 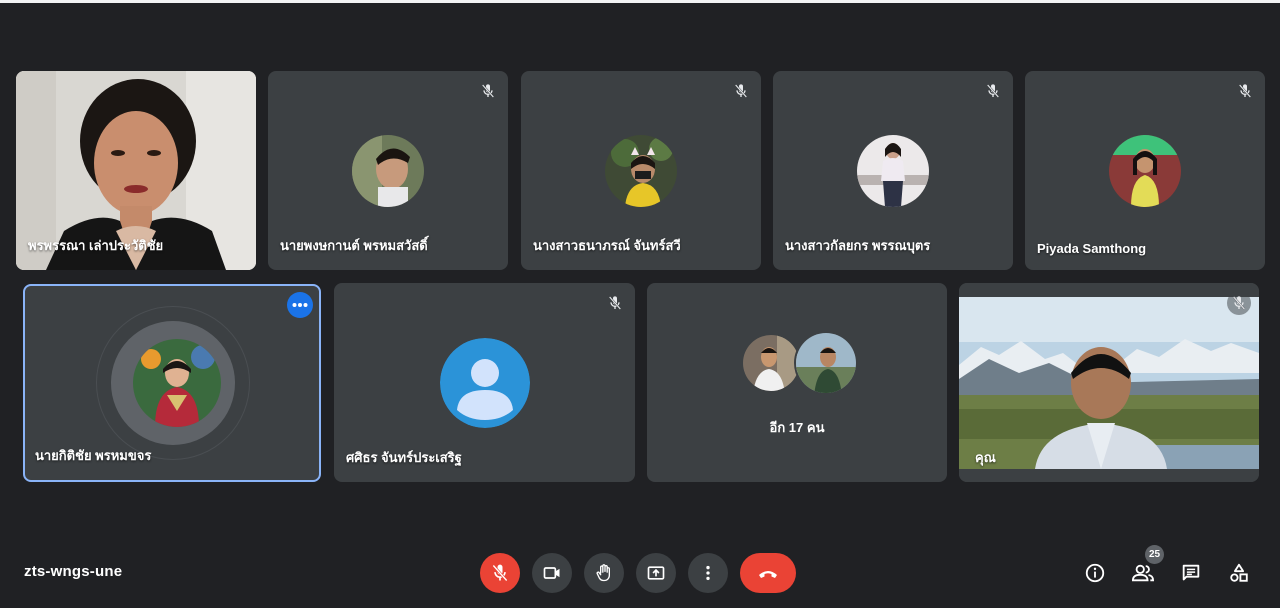 I want to click on participant-name: คุณ, so click(x=985, y=457).